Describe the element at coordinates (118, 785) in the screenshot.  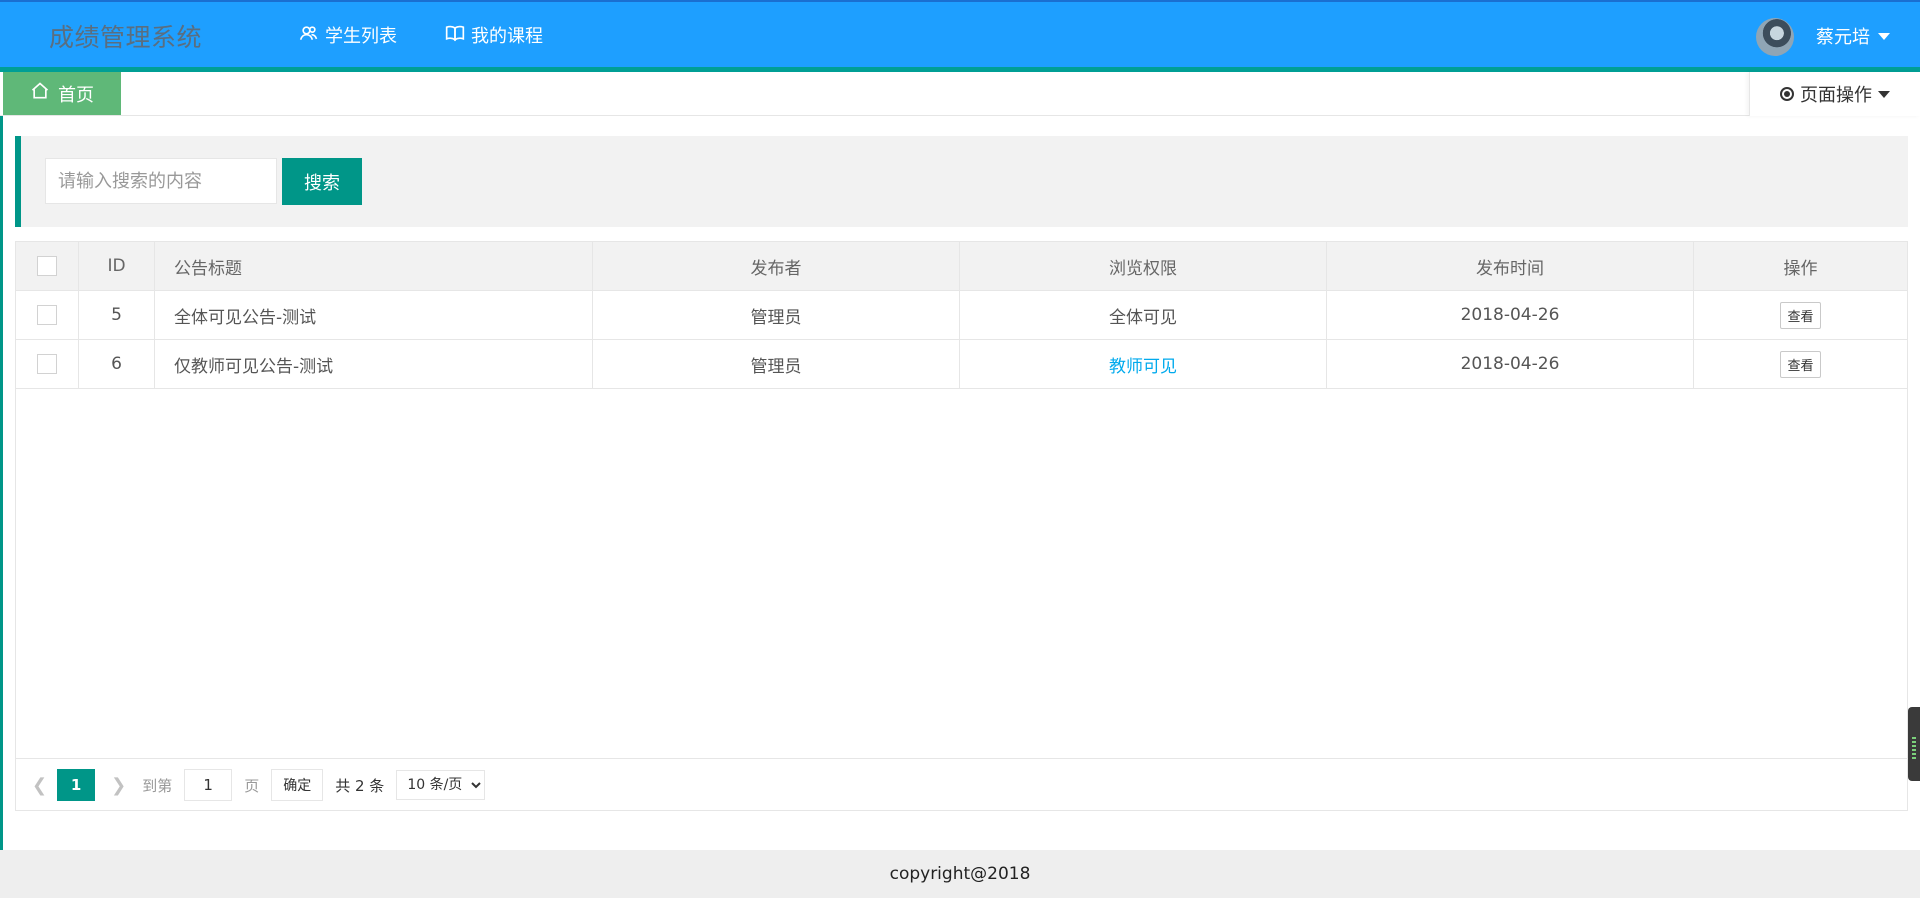
I see `next-page-icon: ❯` at that location.